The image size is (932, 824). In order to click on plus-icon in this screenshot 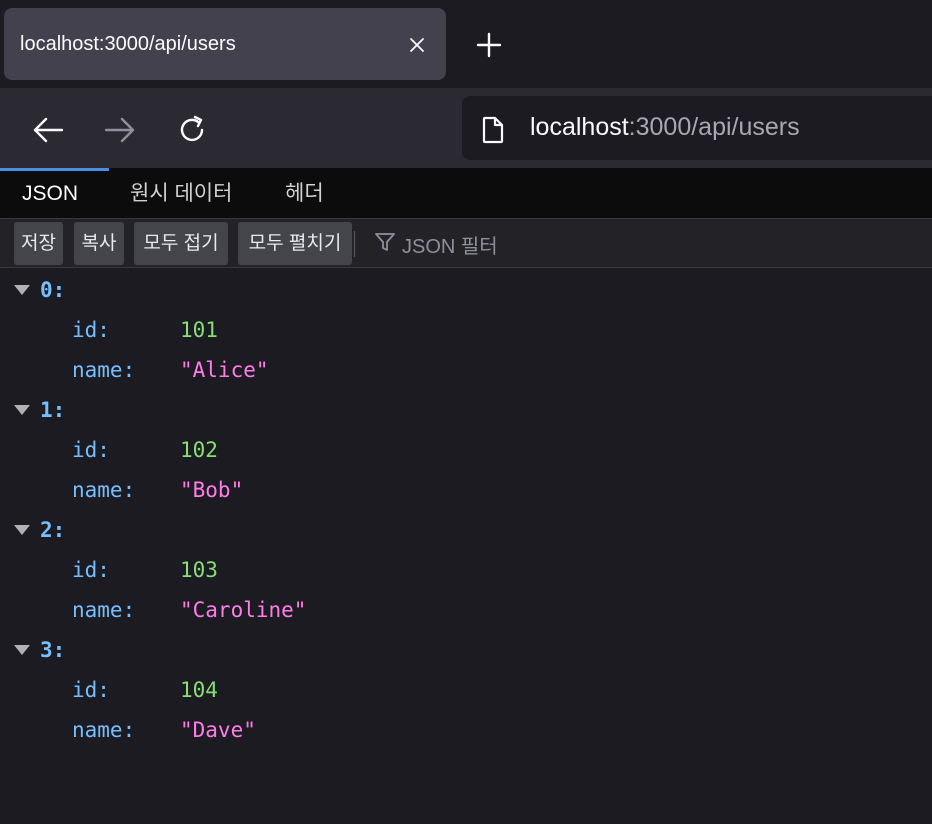, I will do `click(489, 45)`.